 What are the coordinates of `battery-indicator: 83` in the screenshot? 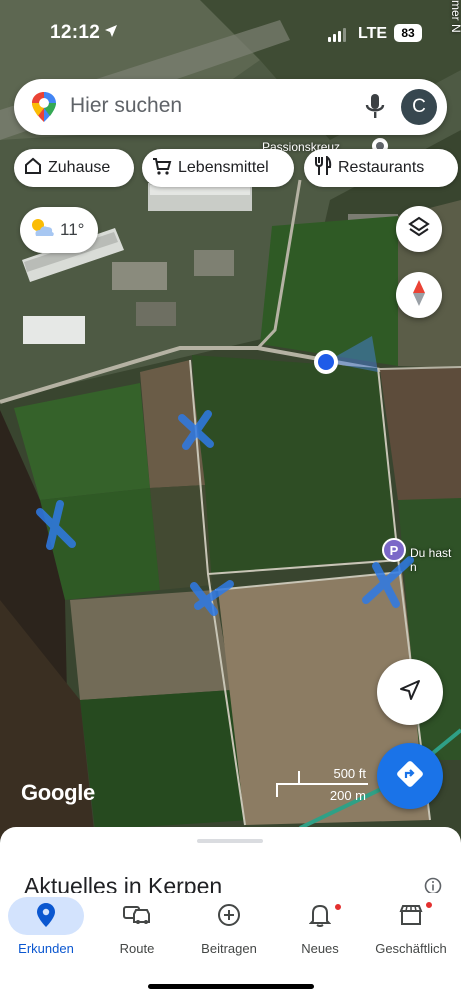 It's located at (408, 33).